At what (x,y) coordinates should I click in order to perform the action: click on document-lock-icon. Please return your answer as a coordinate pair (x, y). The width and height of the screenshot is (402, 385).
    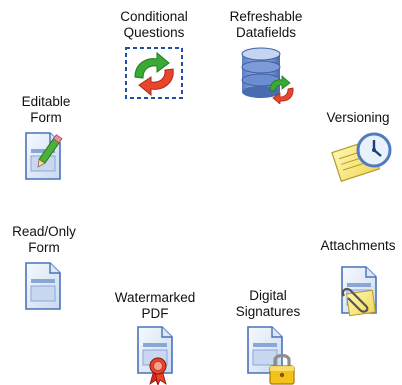
    Looking at the image, I should click on (273, 355).